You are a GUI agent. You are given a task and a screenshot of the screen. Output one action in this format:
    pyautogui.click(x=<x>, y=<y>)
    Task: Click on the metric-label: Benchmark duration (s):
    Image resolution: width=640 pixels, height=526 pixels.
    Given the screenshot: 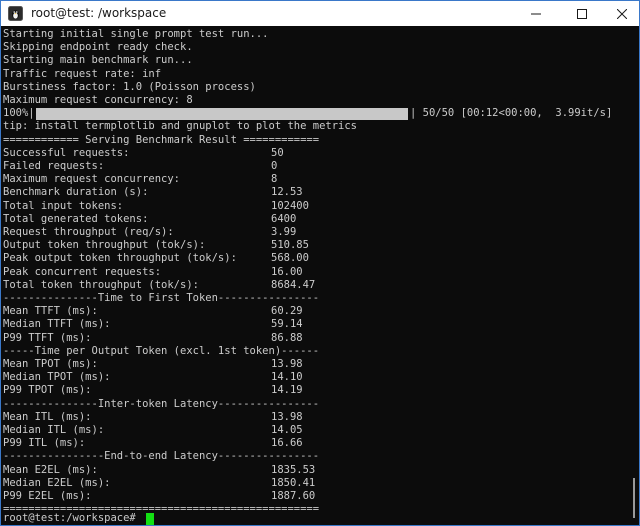 What is the action you would take?
    pyautogui.click(x=76, y=192)
    